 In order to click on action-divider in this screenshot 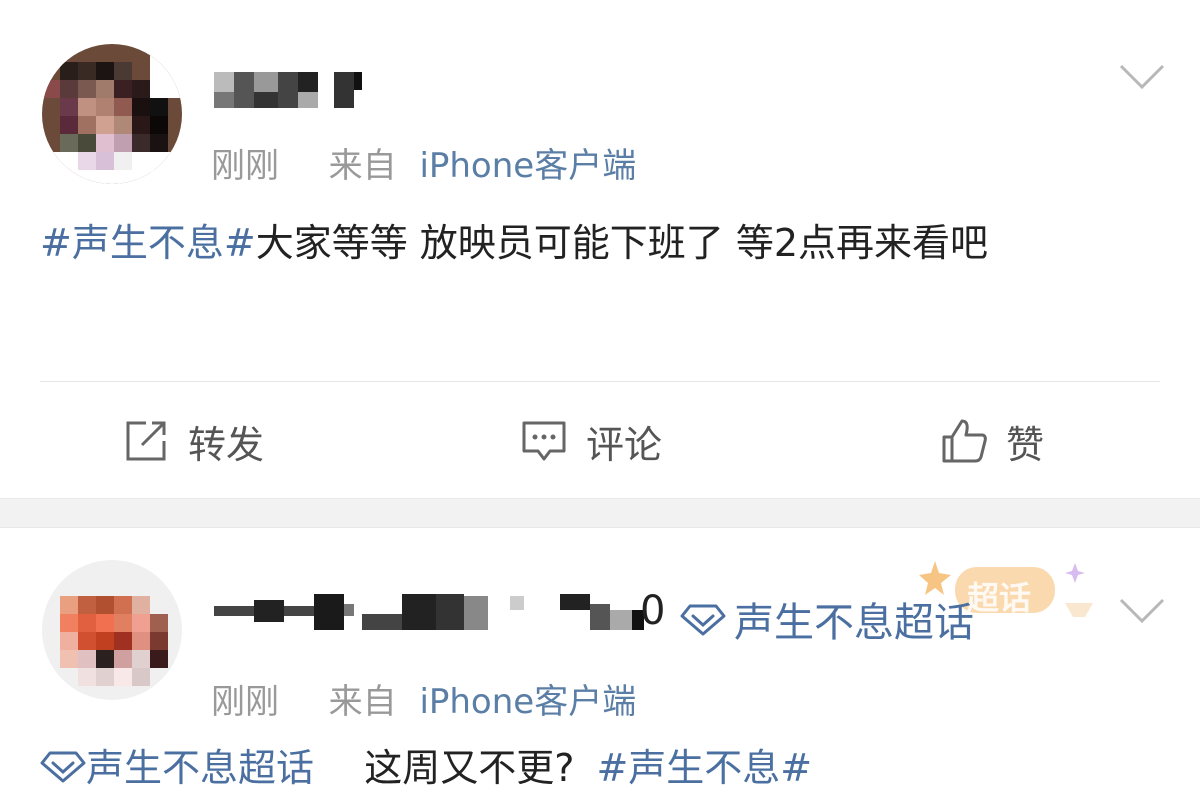, I will do `click(600, 381)`.